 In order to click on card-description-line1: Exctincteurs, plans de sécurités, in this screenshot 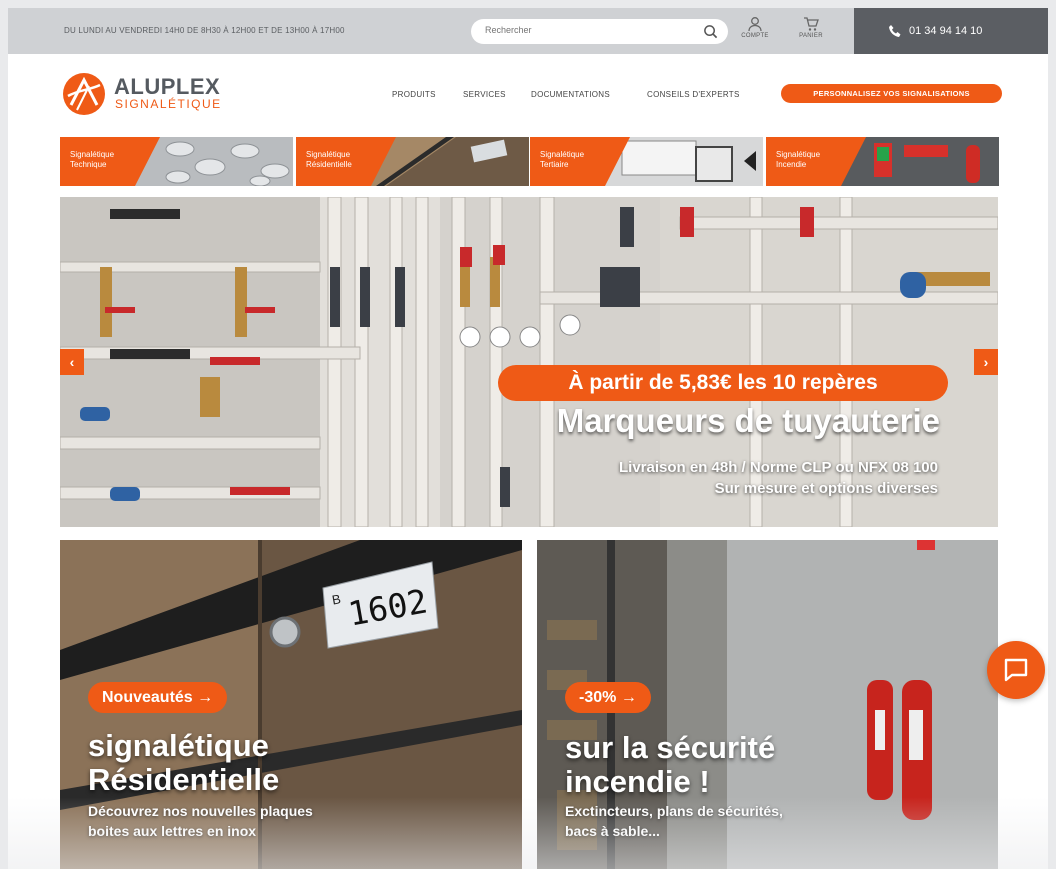, I will do `click(674, 811)`.